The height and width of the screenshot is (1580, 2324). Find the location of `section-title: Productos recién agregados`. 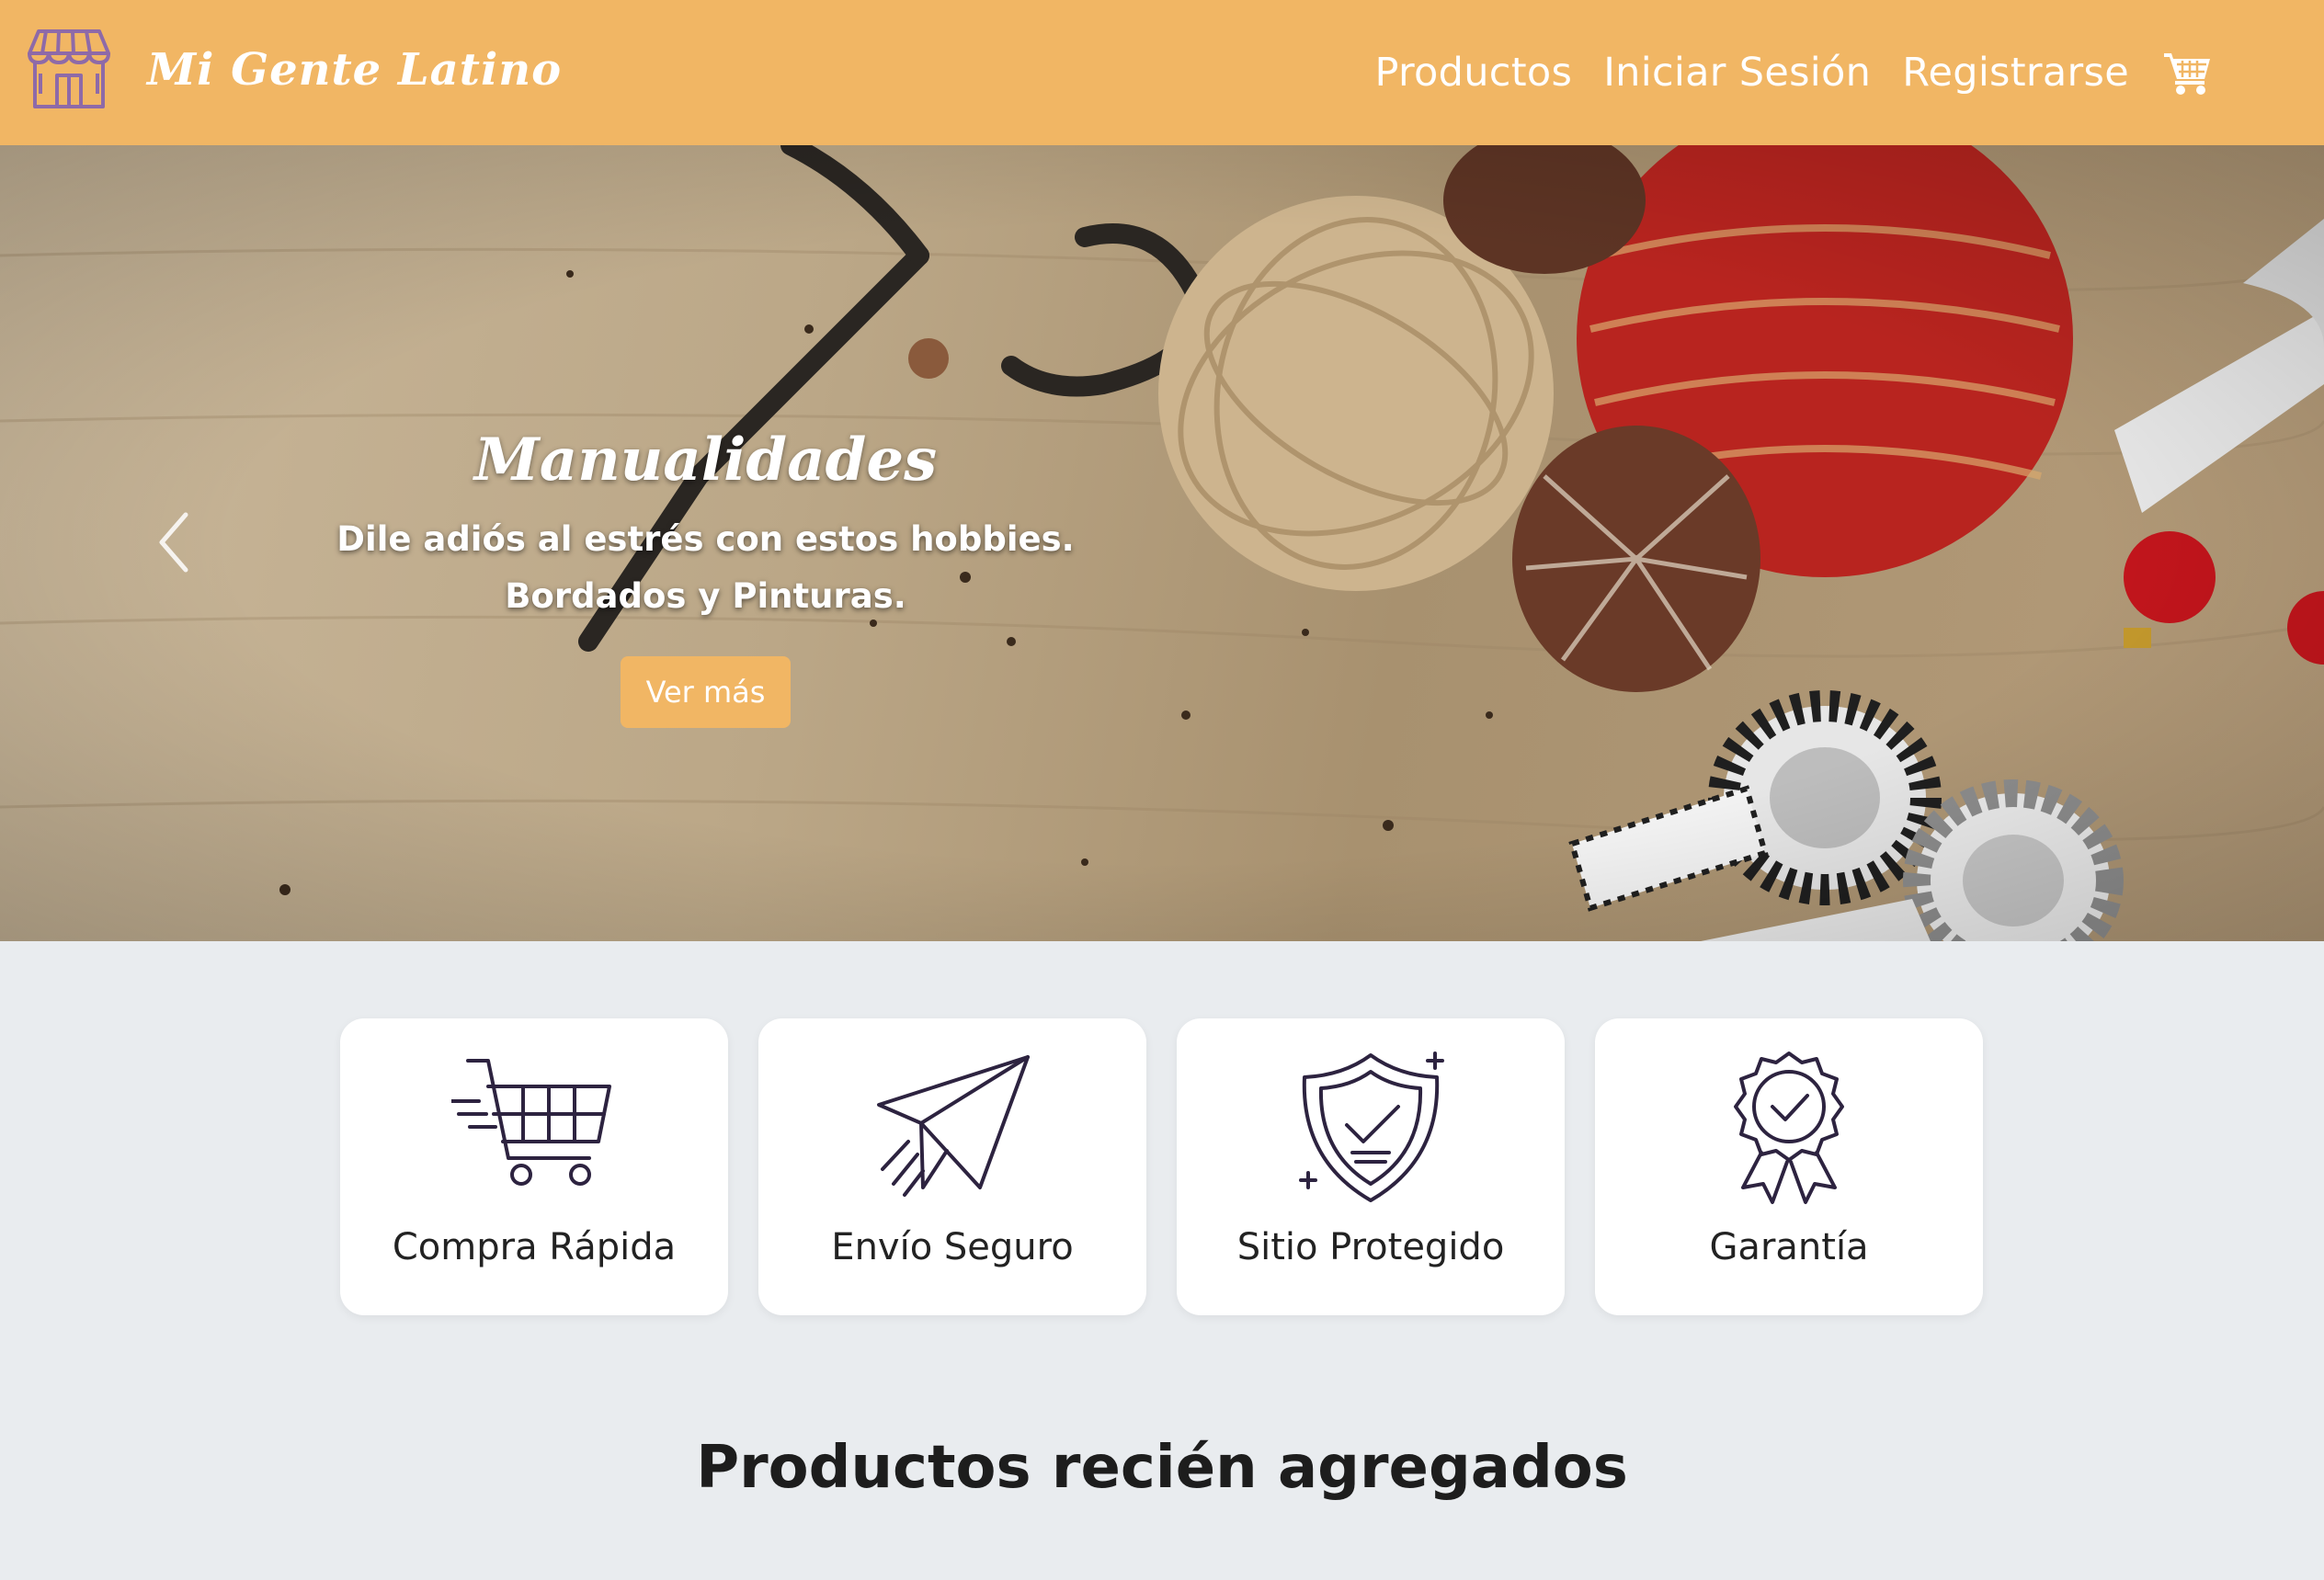

section-title: Productos recién agregados is located at coordinates (1162, 1468).